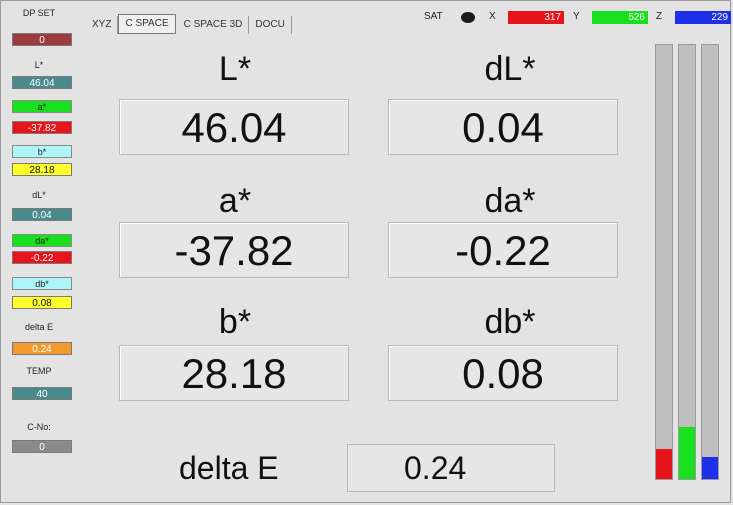 The image size is (733, 505). What do you see at coordinates (42, 240) in the screenshot?
I see `da-chip: da*` at bounding box center [42, 240].